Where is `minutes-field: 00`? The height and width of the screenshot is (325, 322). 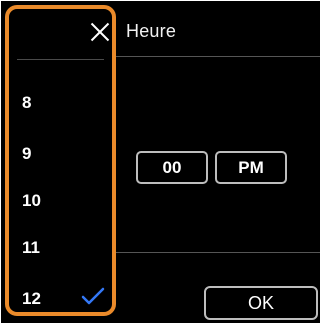
minutes-field: 00 is located at coordinates (172, 167).